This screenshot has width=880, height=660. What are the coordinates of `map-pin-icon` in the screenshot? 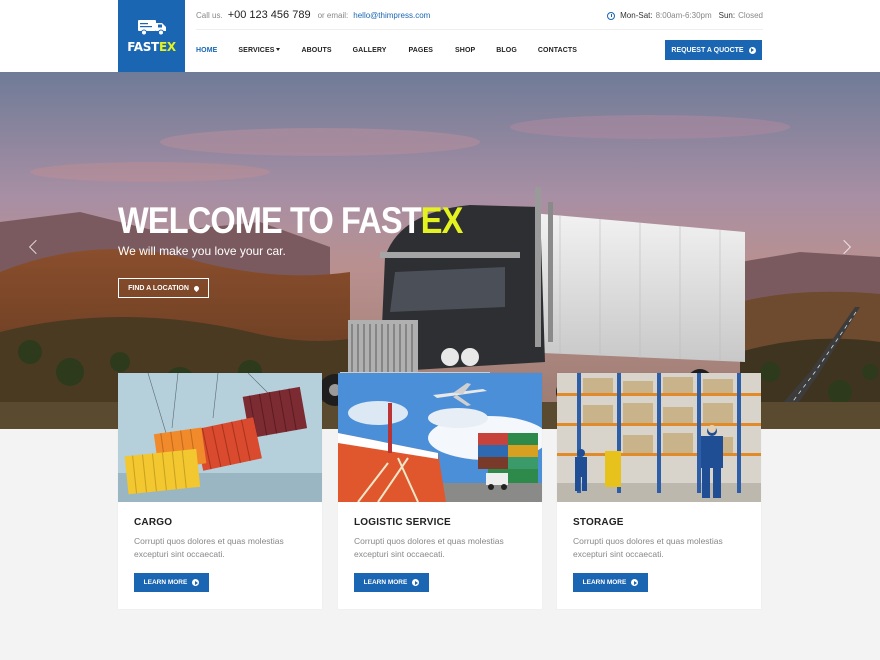 It's located at (196, 288).